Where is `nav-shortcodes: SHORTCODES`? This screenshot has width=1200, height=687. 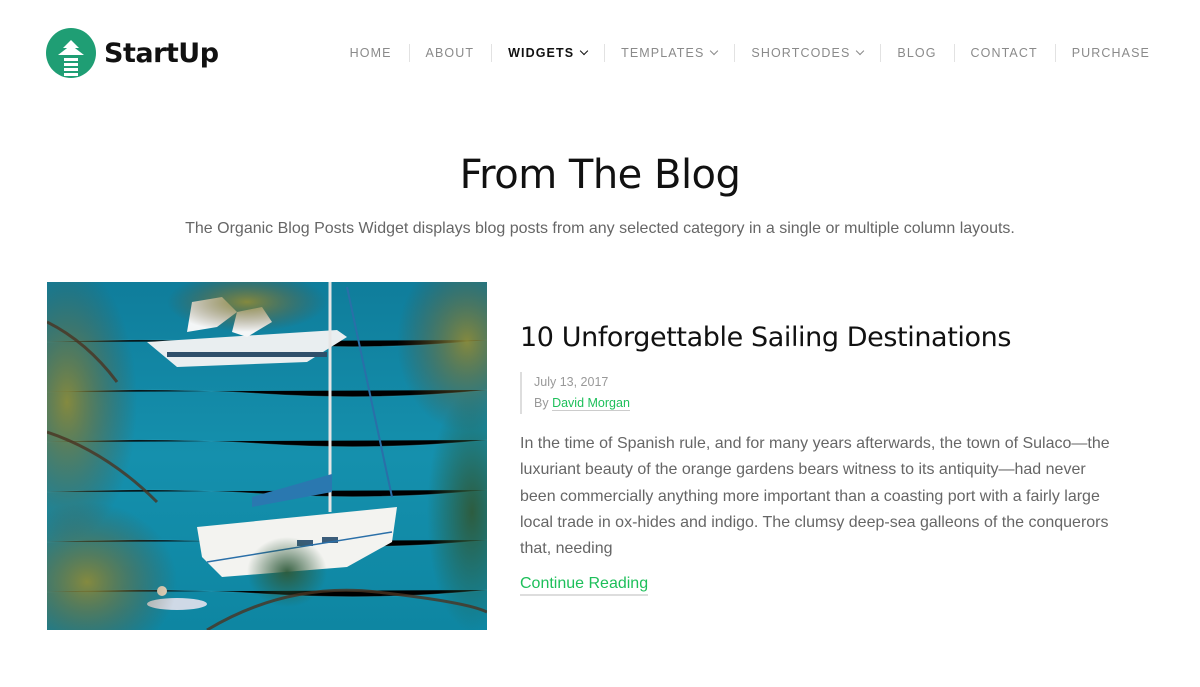 nav-shortcodes: SHORTCODES is located at coordinates (807, 53).